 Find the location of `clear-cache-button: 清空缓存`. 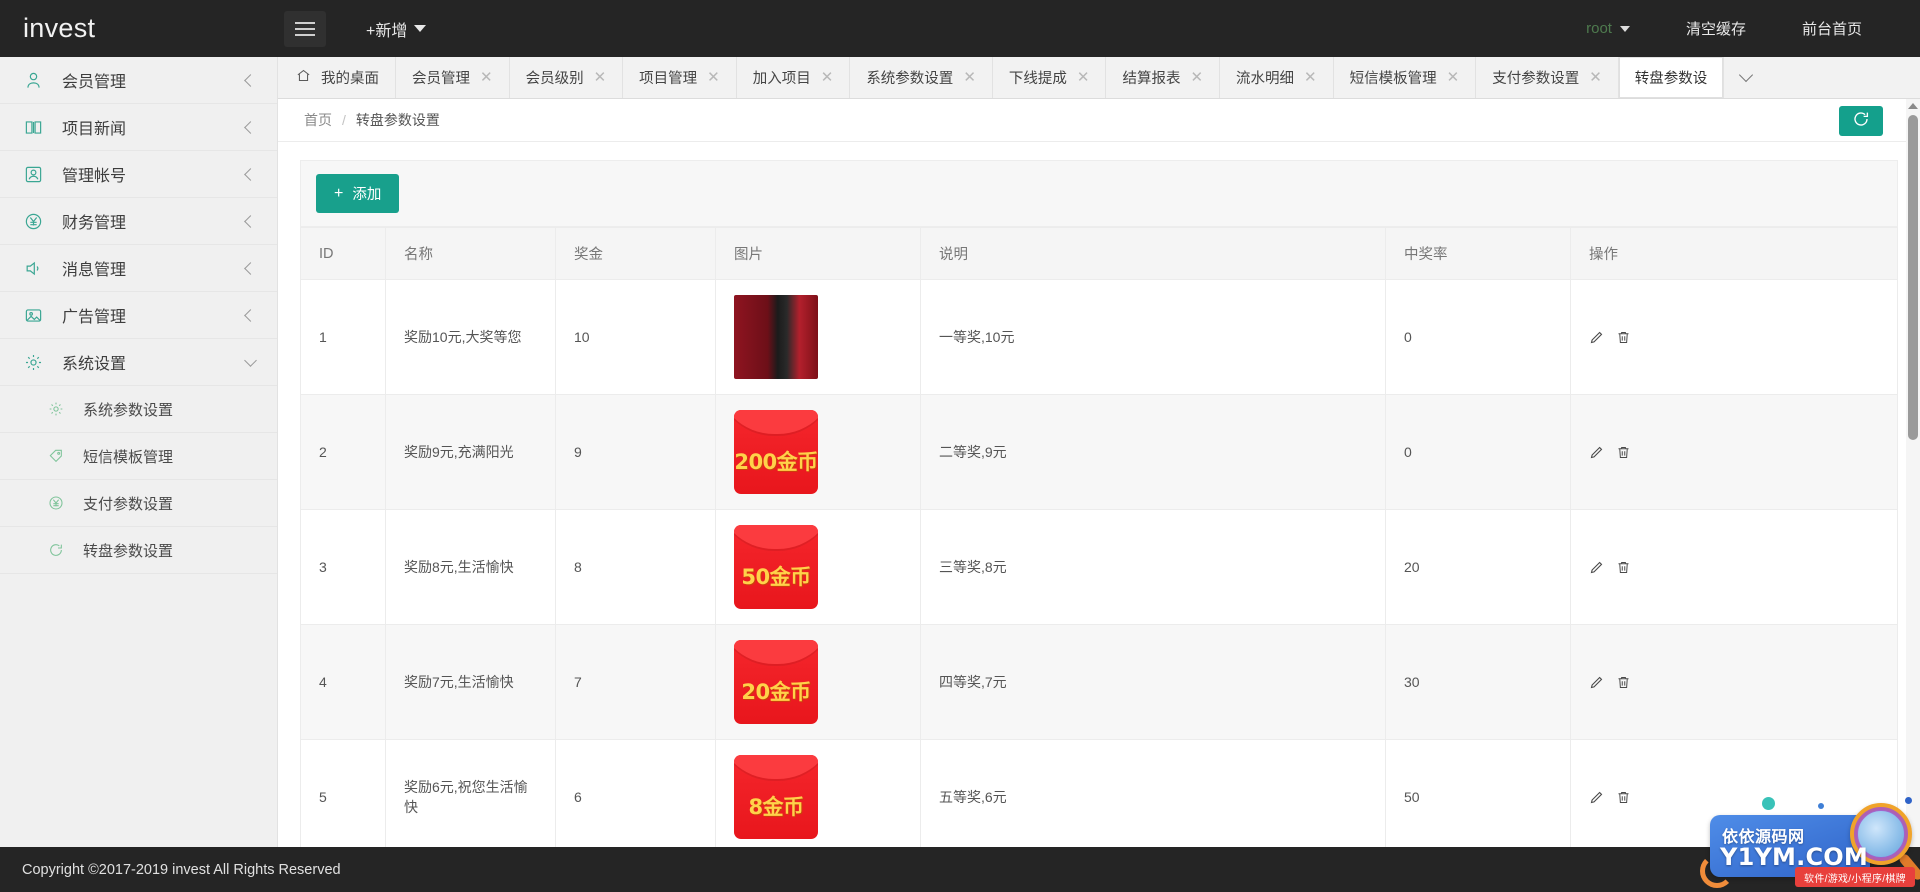

clear-cache-button: 清空缓存 is located at coordinates (1716, 28).